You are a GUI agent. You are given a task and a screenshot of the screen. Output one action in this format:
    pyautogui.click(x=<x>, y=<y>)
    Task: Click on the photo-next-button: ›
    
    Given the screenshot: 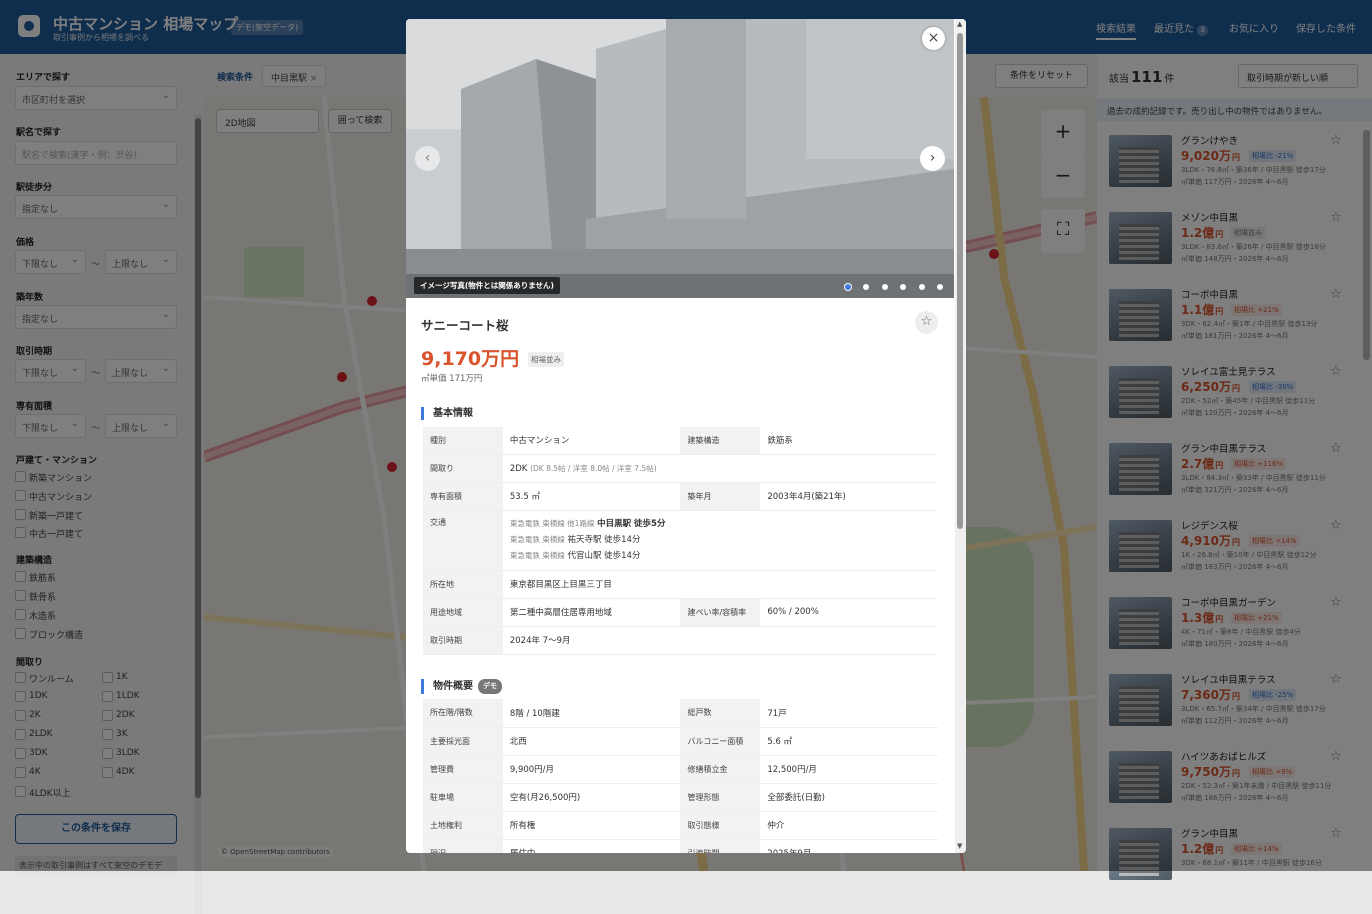 What is the action you would take?
    pyautogui.click(x=932, y=158)
    